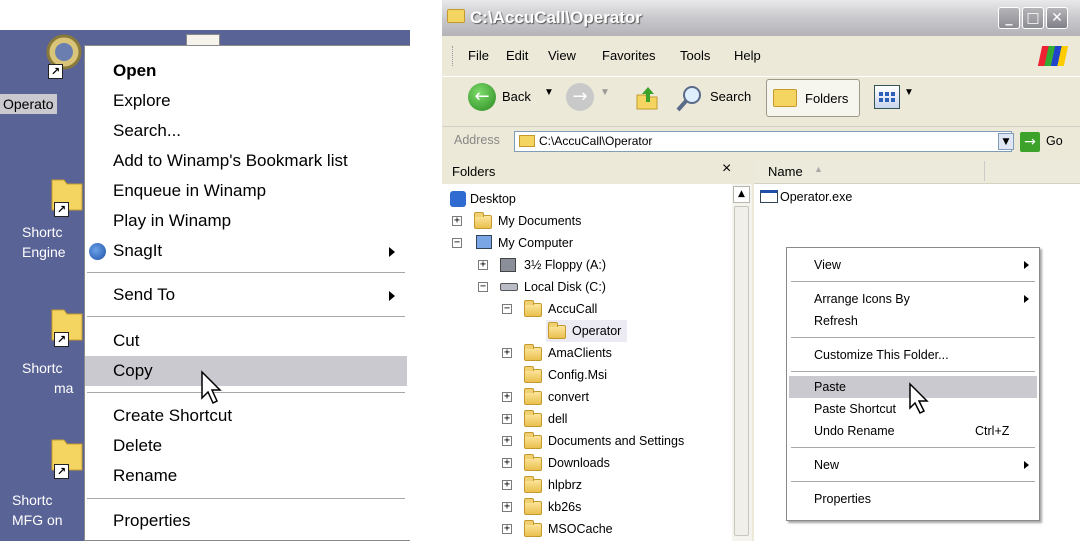  I want to click on tree-item-my-computer: − My Computer, so click(512, 243).